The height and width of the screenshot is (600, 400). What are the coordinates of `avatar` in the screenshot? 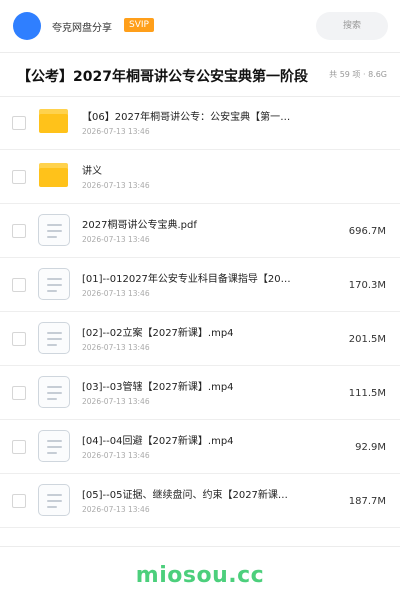 It's located at (27, 26).